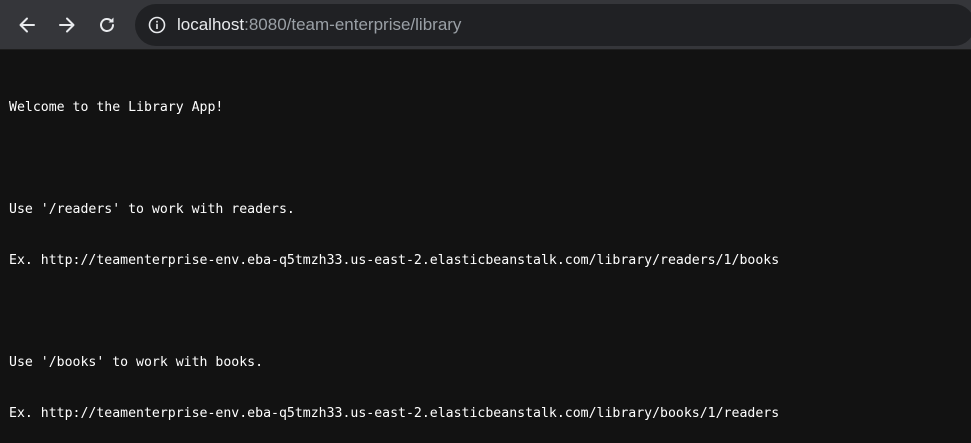  I want to click on browser-toolbar: localhost:8080/team-enterprise/library, so click(485, 25).